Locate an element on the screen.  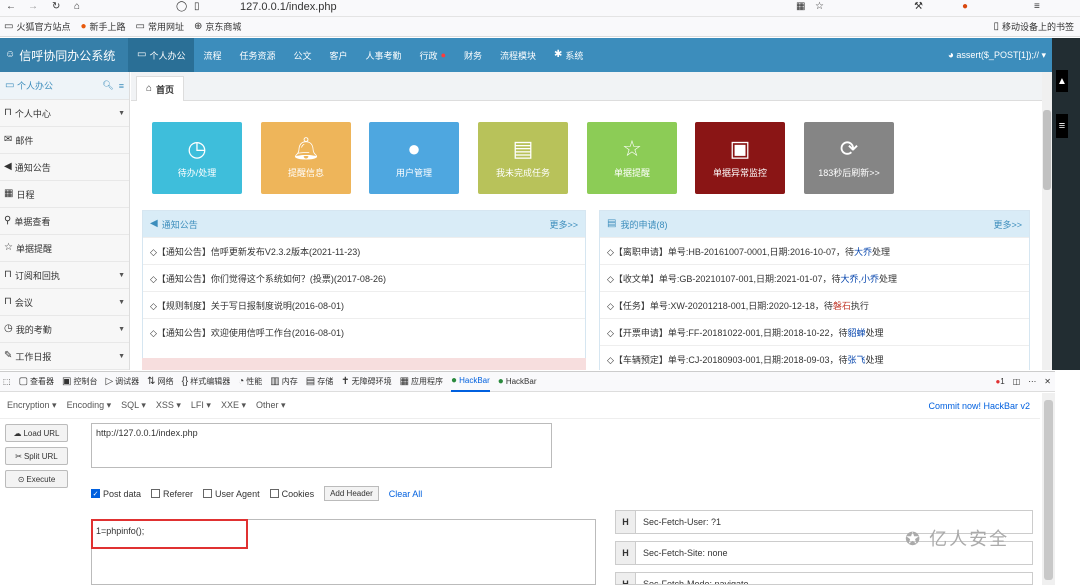
address-text: 127.0.0.1/index.php is located at coordinates (288, 7).